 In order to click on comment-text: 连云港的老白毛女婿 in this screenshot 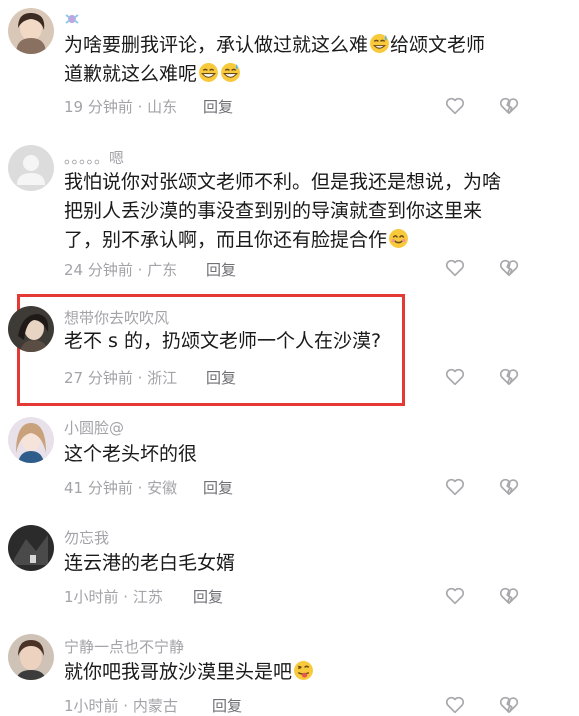, I will do `click(150, 563)`.